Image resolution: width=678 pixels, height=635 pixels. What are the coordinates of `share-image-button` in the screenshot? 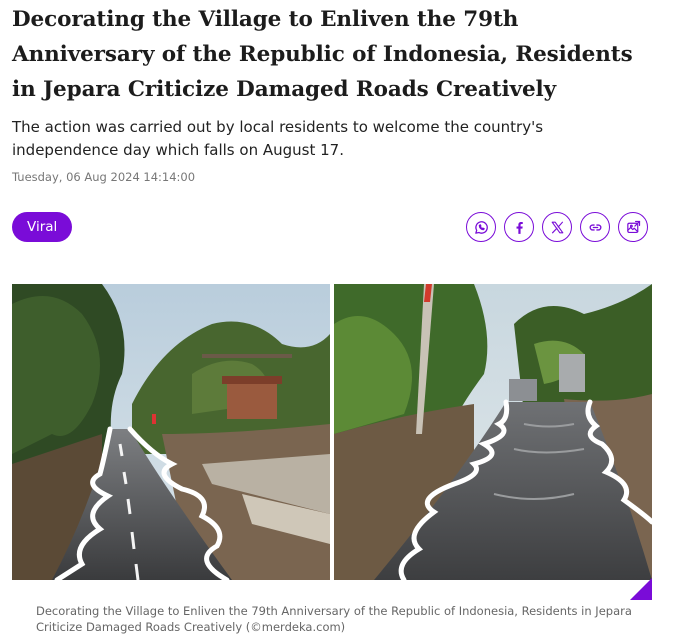 It's located at (633, 227).